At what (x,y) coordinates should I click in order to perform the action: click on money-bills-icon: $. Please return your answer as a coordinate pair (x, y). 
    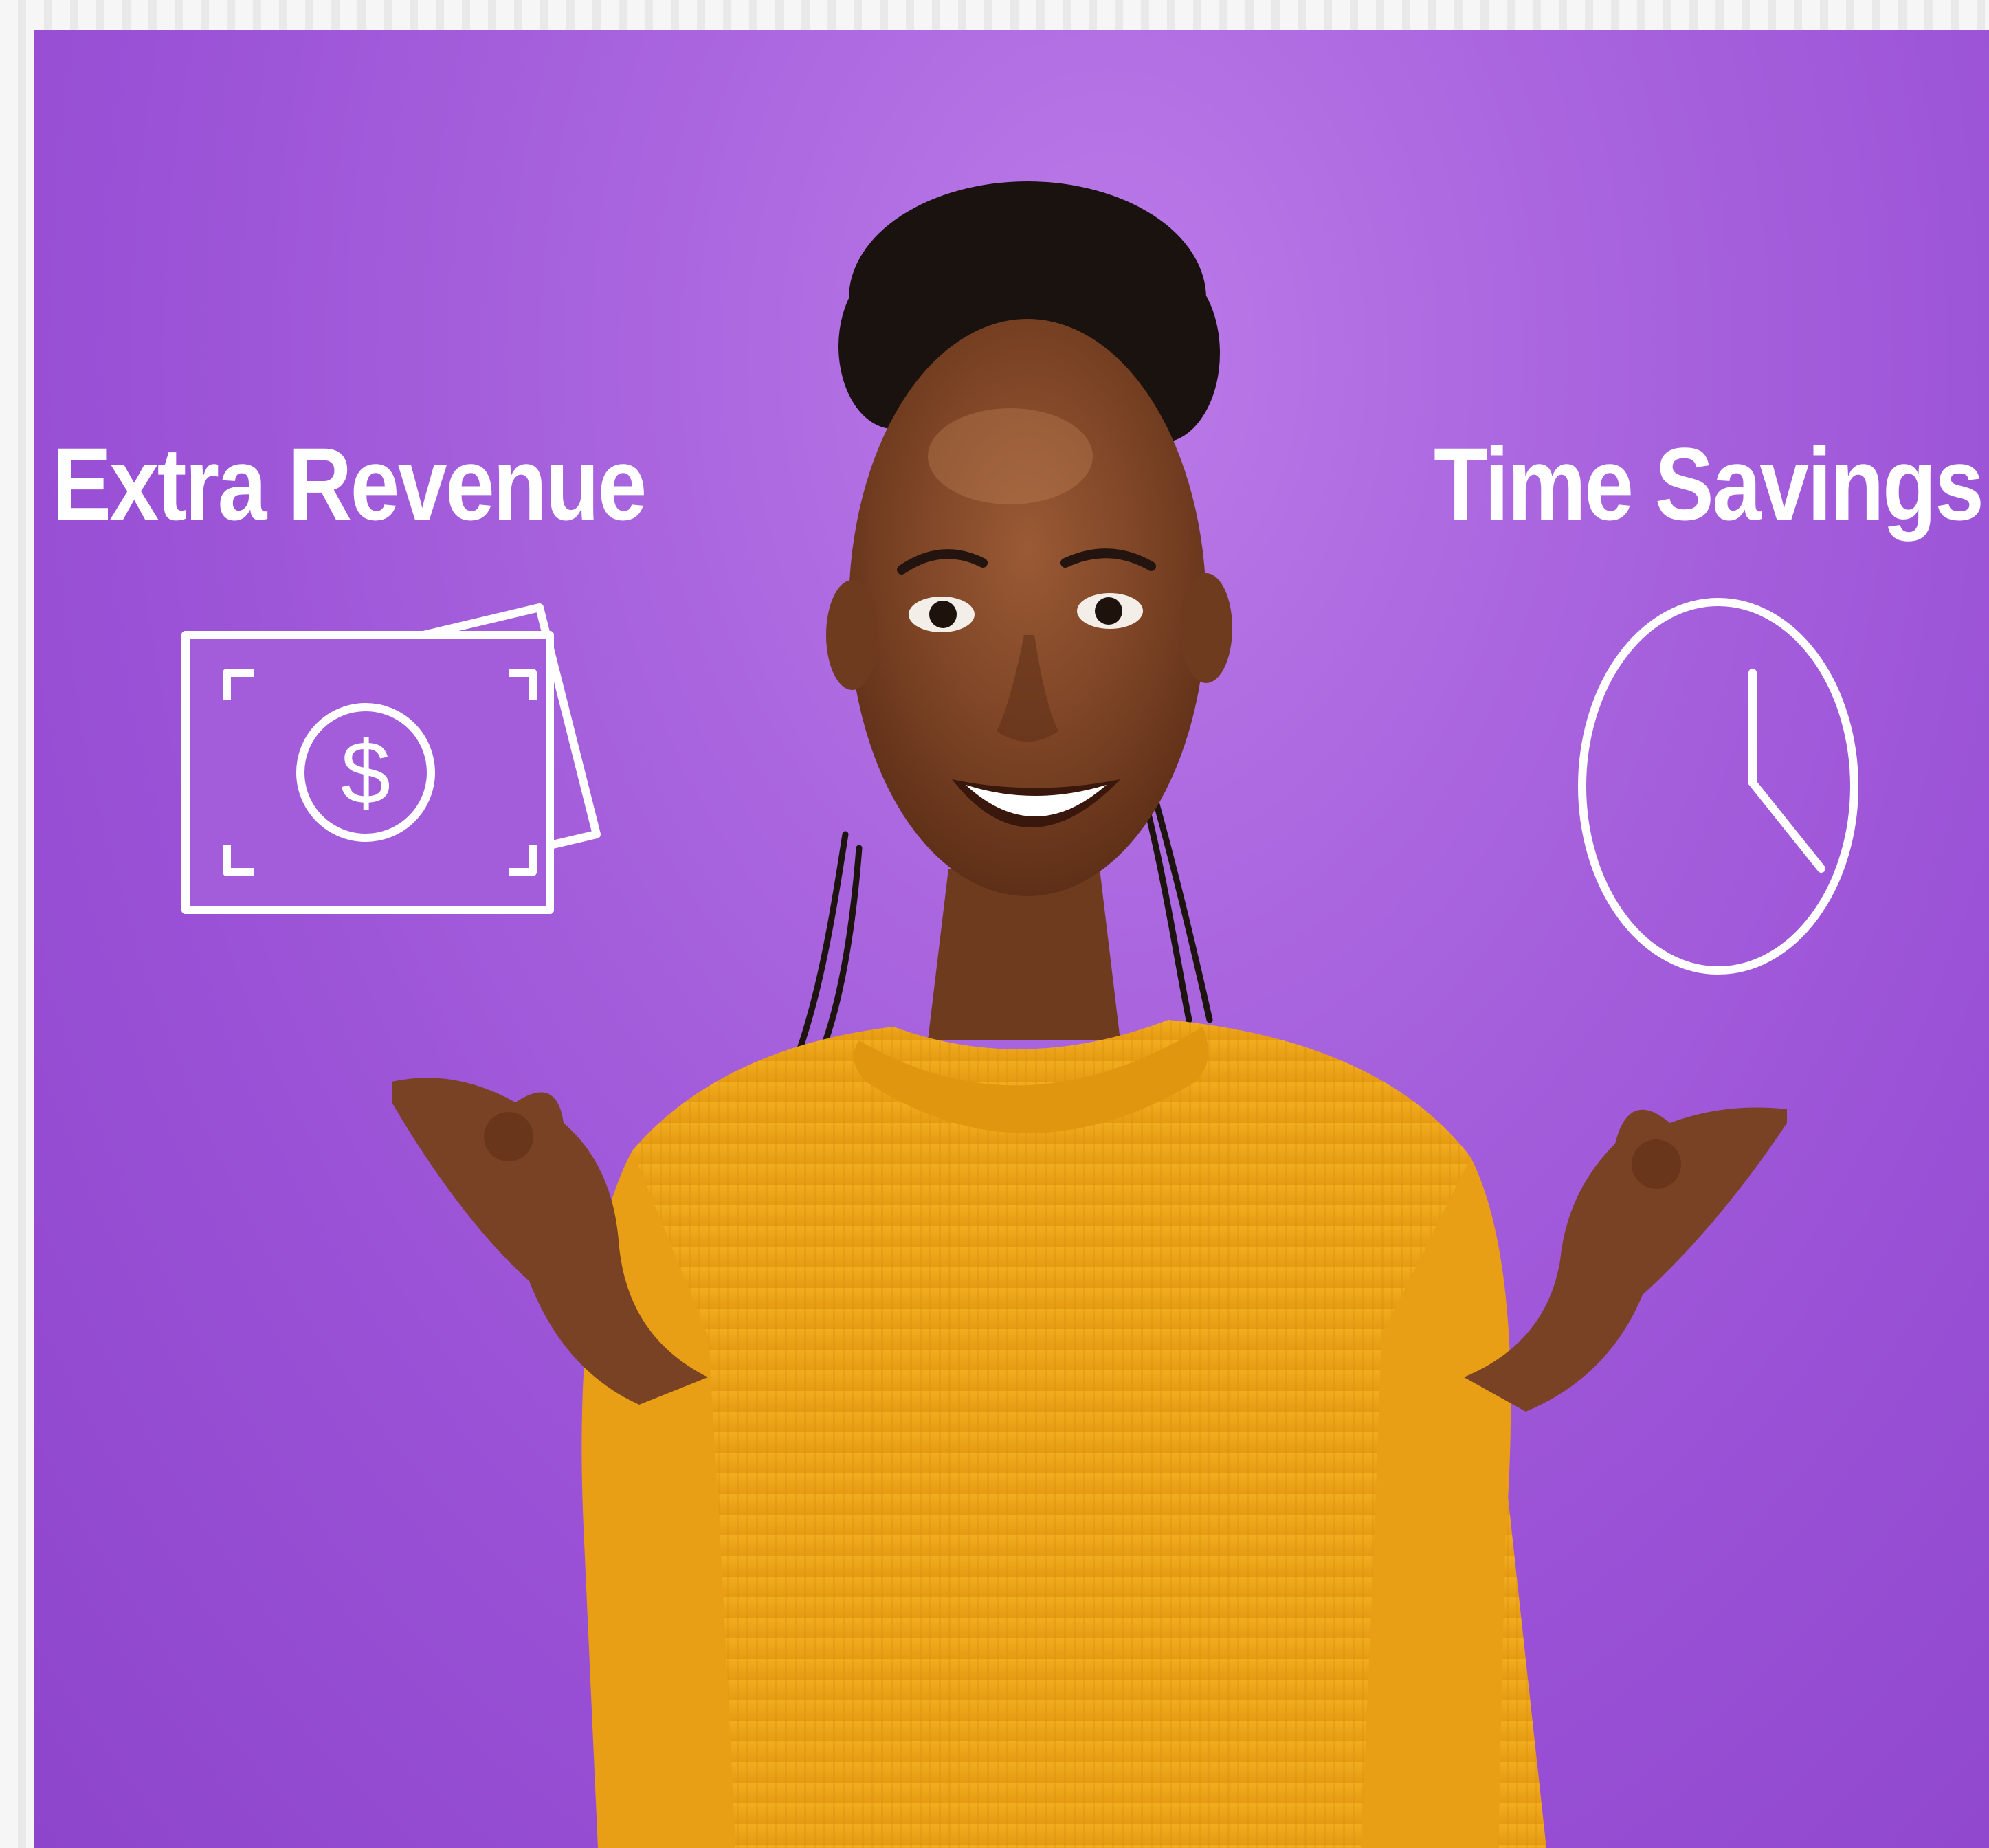
    Looking at the image, I should click on (384, 779).